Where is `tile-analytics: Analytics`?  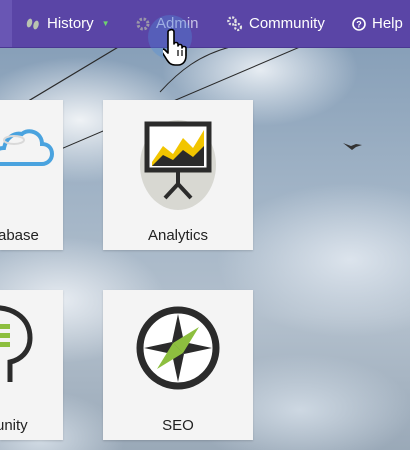 tile-analytics: Analytics is located at coordinates (178, 175).